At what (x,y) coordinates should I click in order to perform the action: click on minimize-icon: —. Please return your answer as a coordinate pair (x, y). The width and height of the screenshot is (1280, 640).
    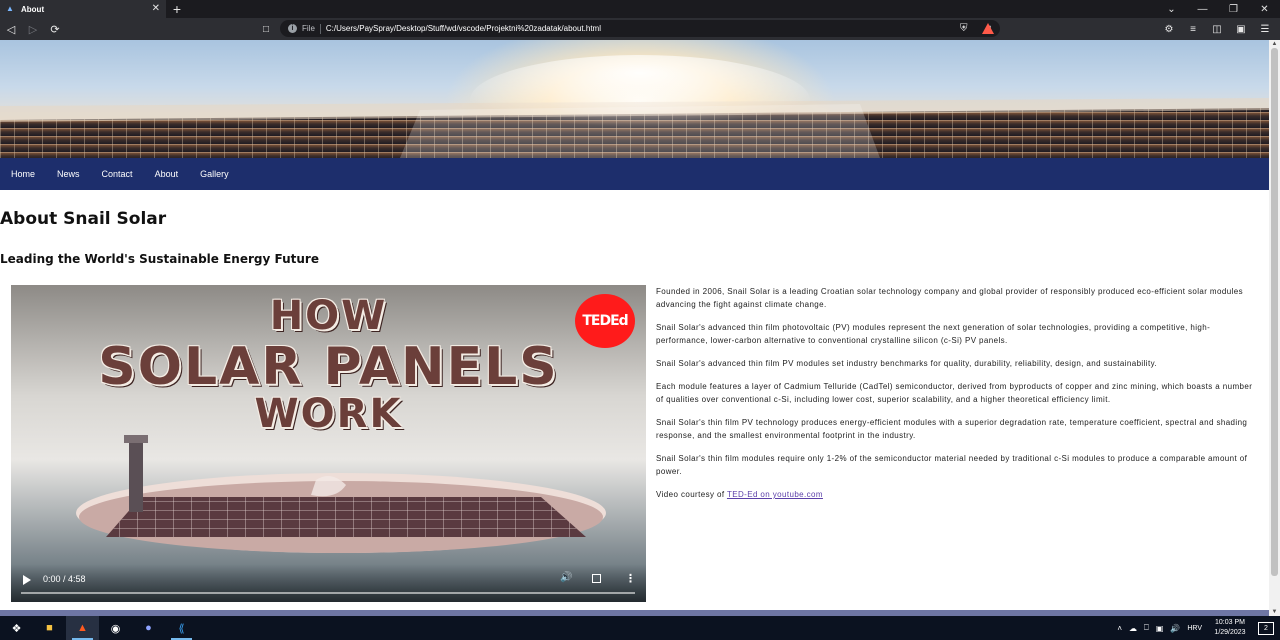
    Looking at the image, I should click on (1202, 9).